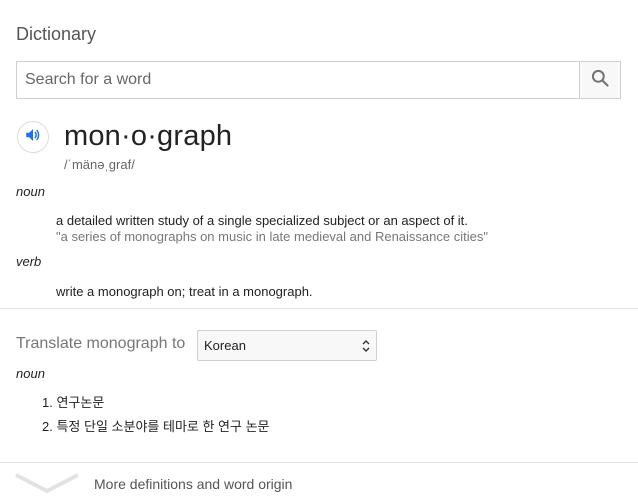 The image size is (638, 503). Describe the element at coordinates (47, 402) in the screenshot. I see `translation-number: 1.` at that location.